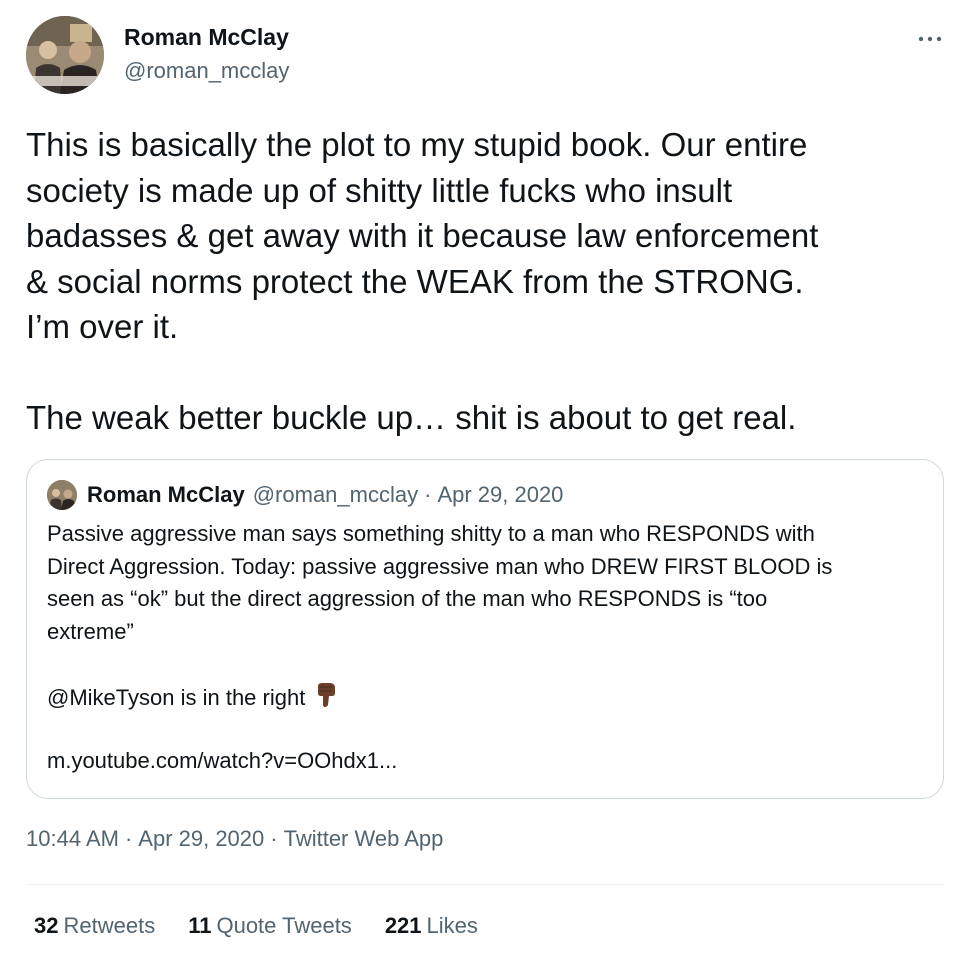  Describe the element at coordinates (200, 925) in the screenshot. I see `quote-tweets-count: 11` at that location.